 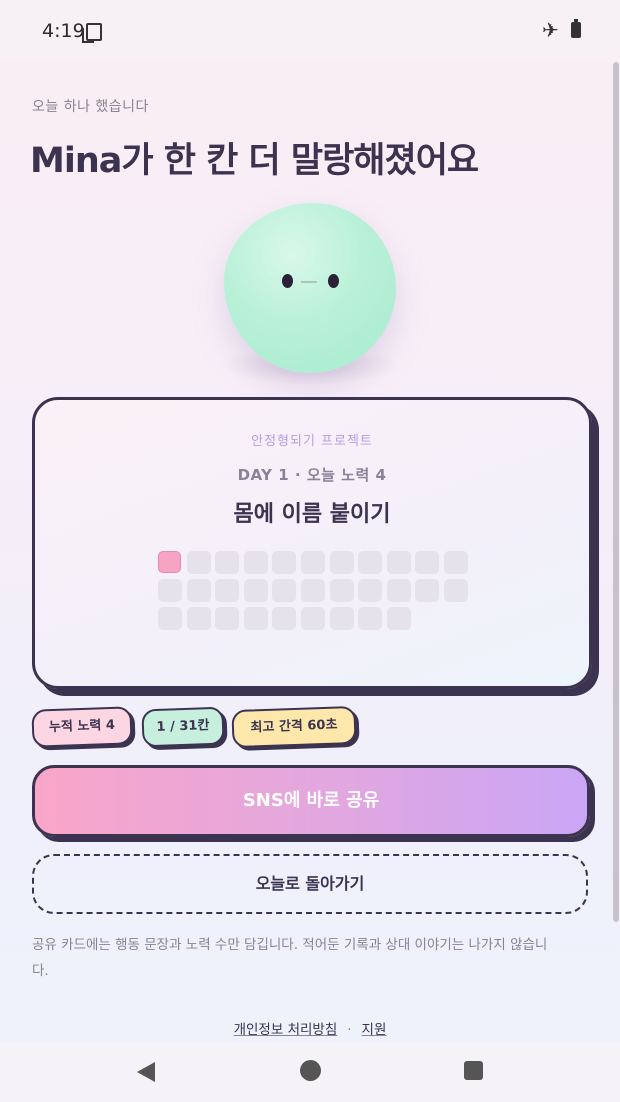 I want to click on share-sns-button: SNS에 바로 공유, so click(x=311, y=801).